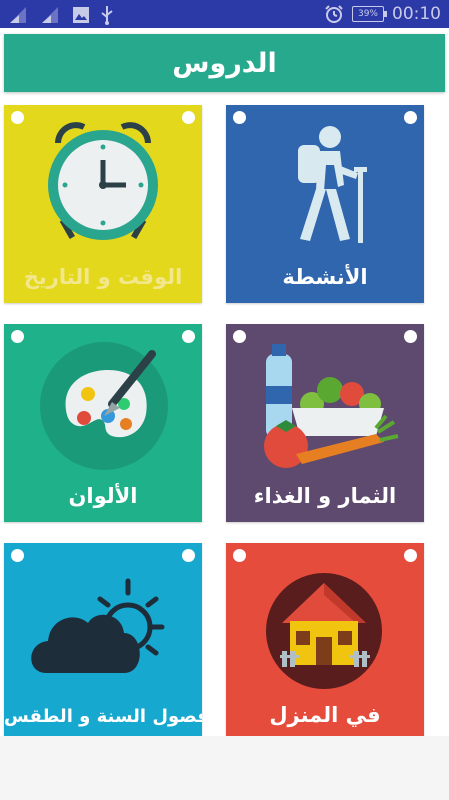  What do you see at coordinates (331, 406) in the screenshot?
I see `food-icon` at bounding box center [331, 406].